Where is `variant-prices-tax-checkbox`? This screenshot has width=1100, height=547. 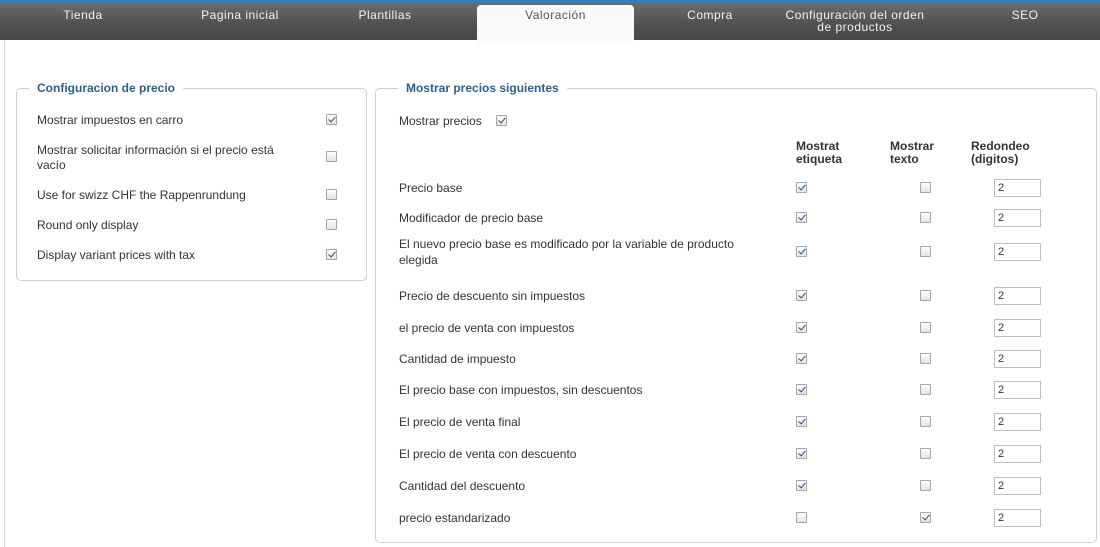
variant-prices-tax-checkbox is located at coordinates (331, 254).